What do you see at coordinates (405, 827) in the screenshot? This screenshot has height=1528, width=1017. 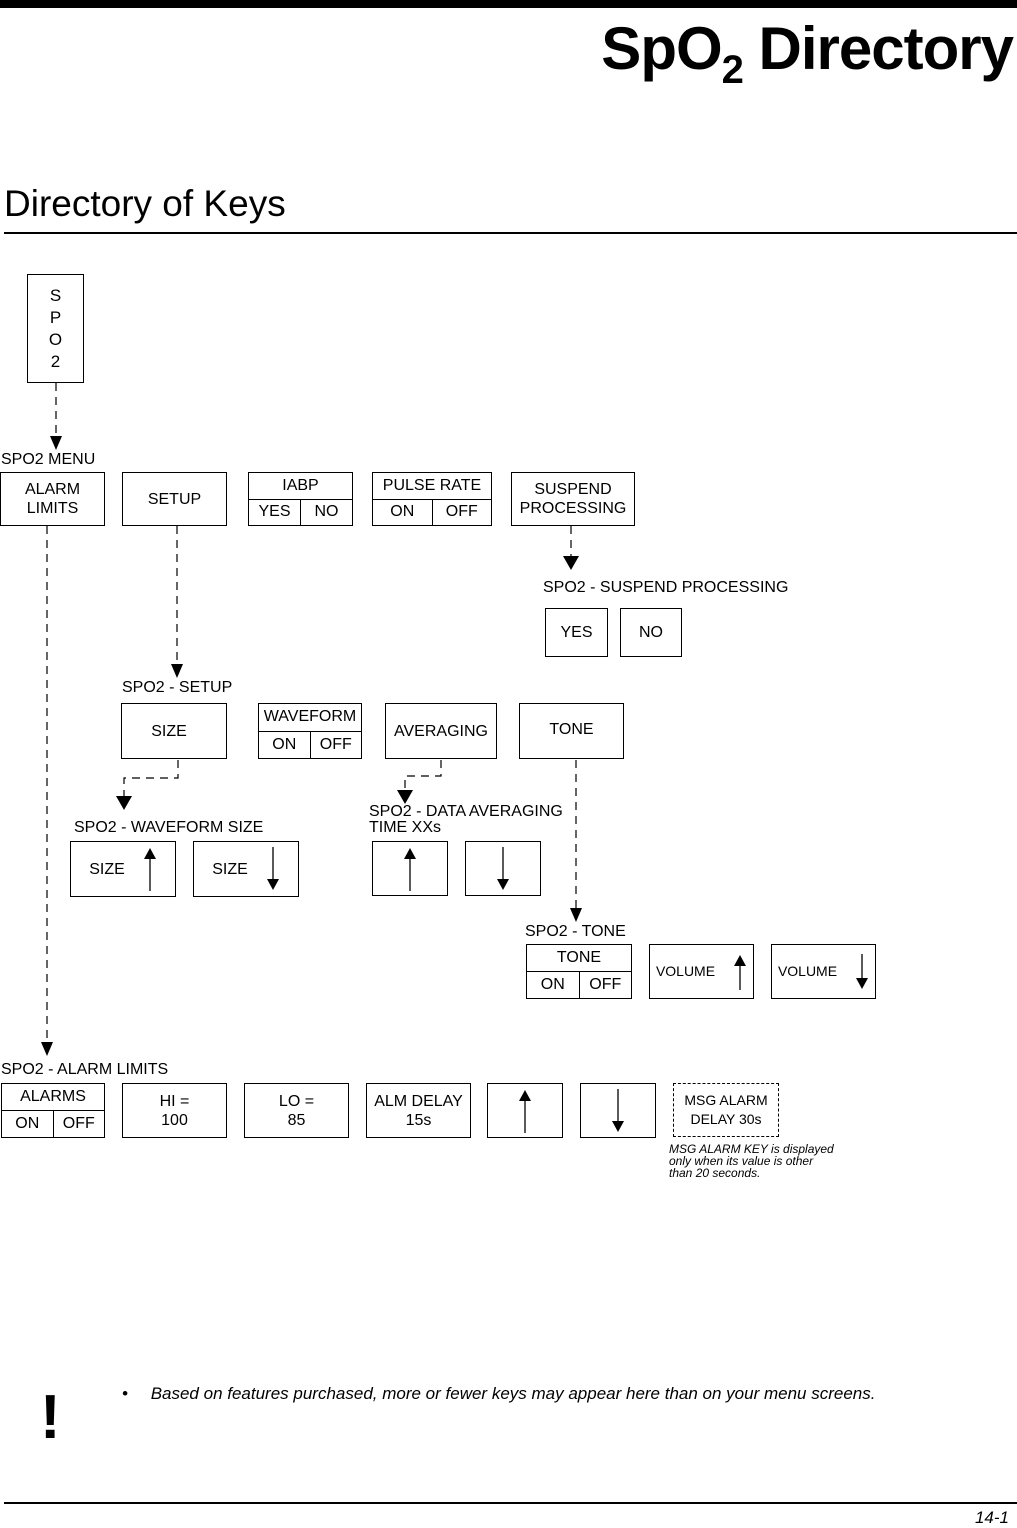 I see `label-line: TIME XXs` at bounding box center [405, 827].